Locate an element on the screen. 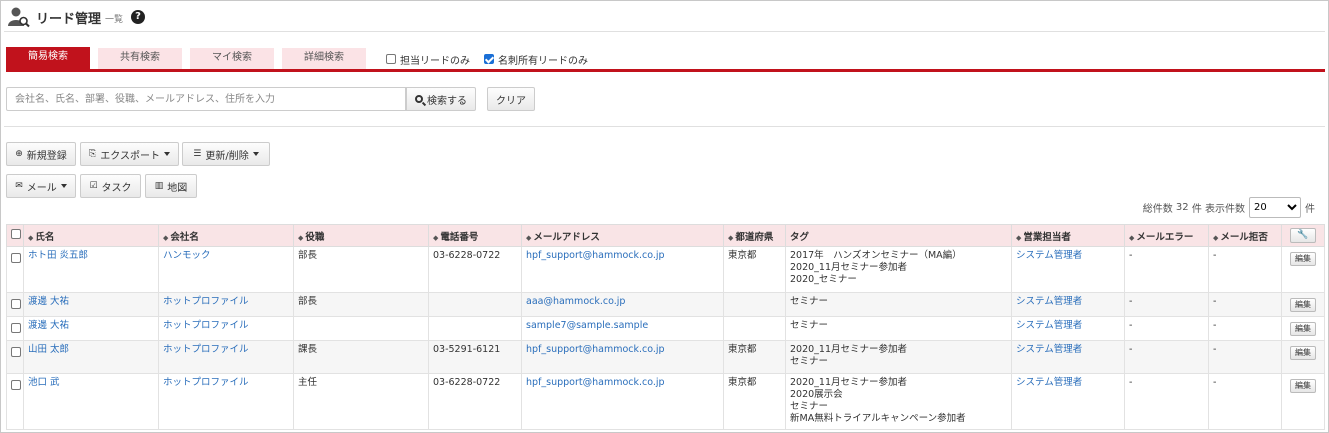 The height and width of the screenshot is (433, 1329). page-header: リード管理 一覧 ? is located at coordinates (77, 17).